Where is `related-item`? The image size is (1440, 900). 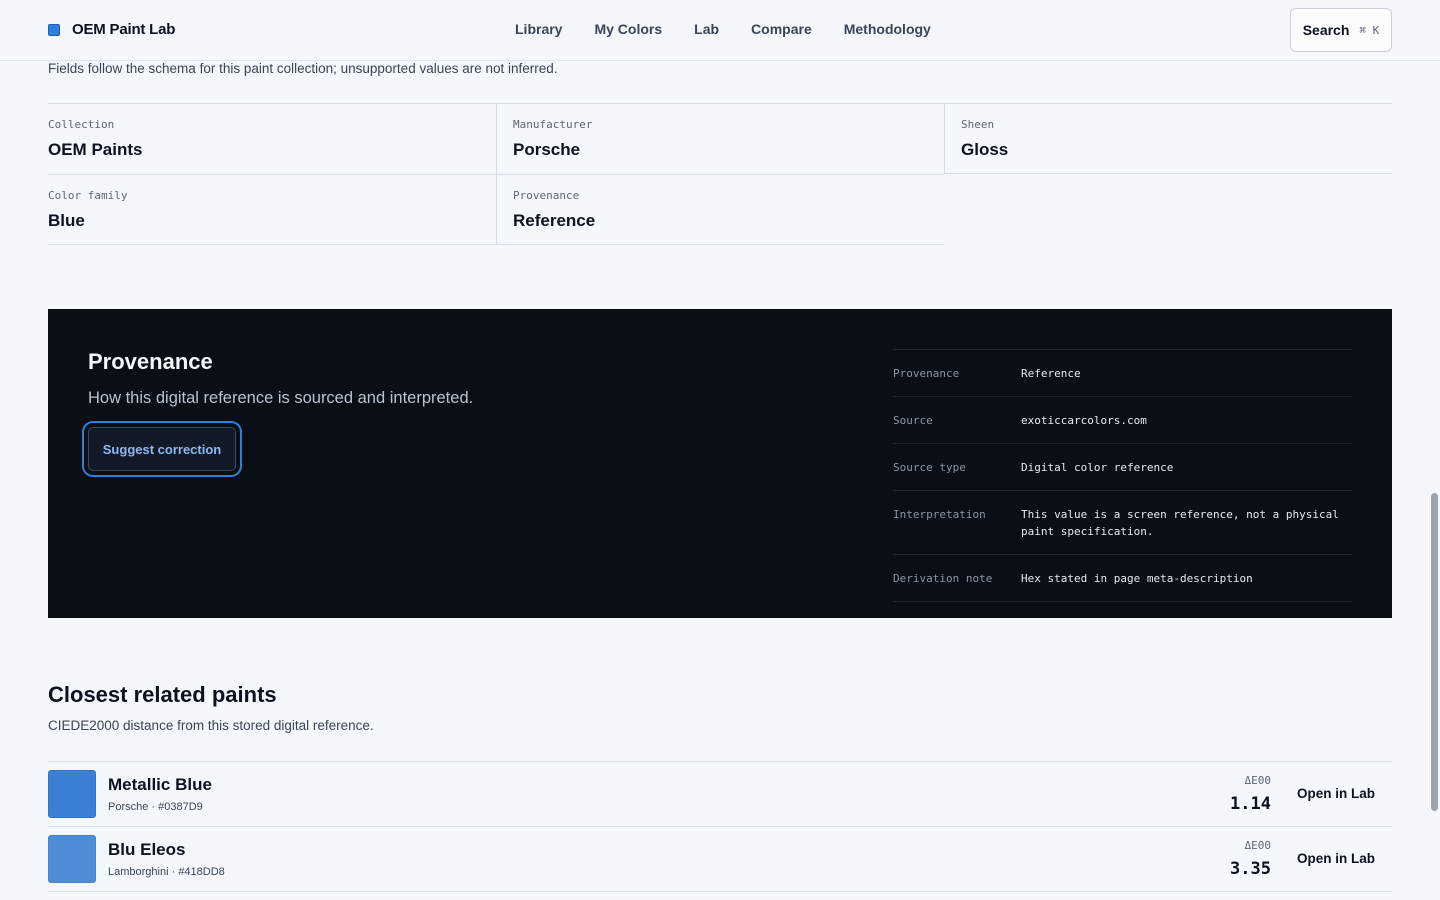 related-item is located at coordinates (720, 895).